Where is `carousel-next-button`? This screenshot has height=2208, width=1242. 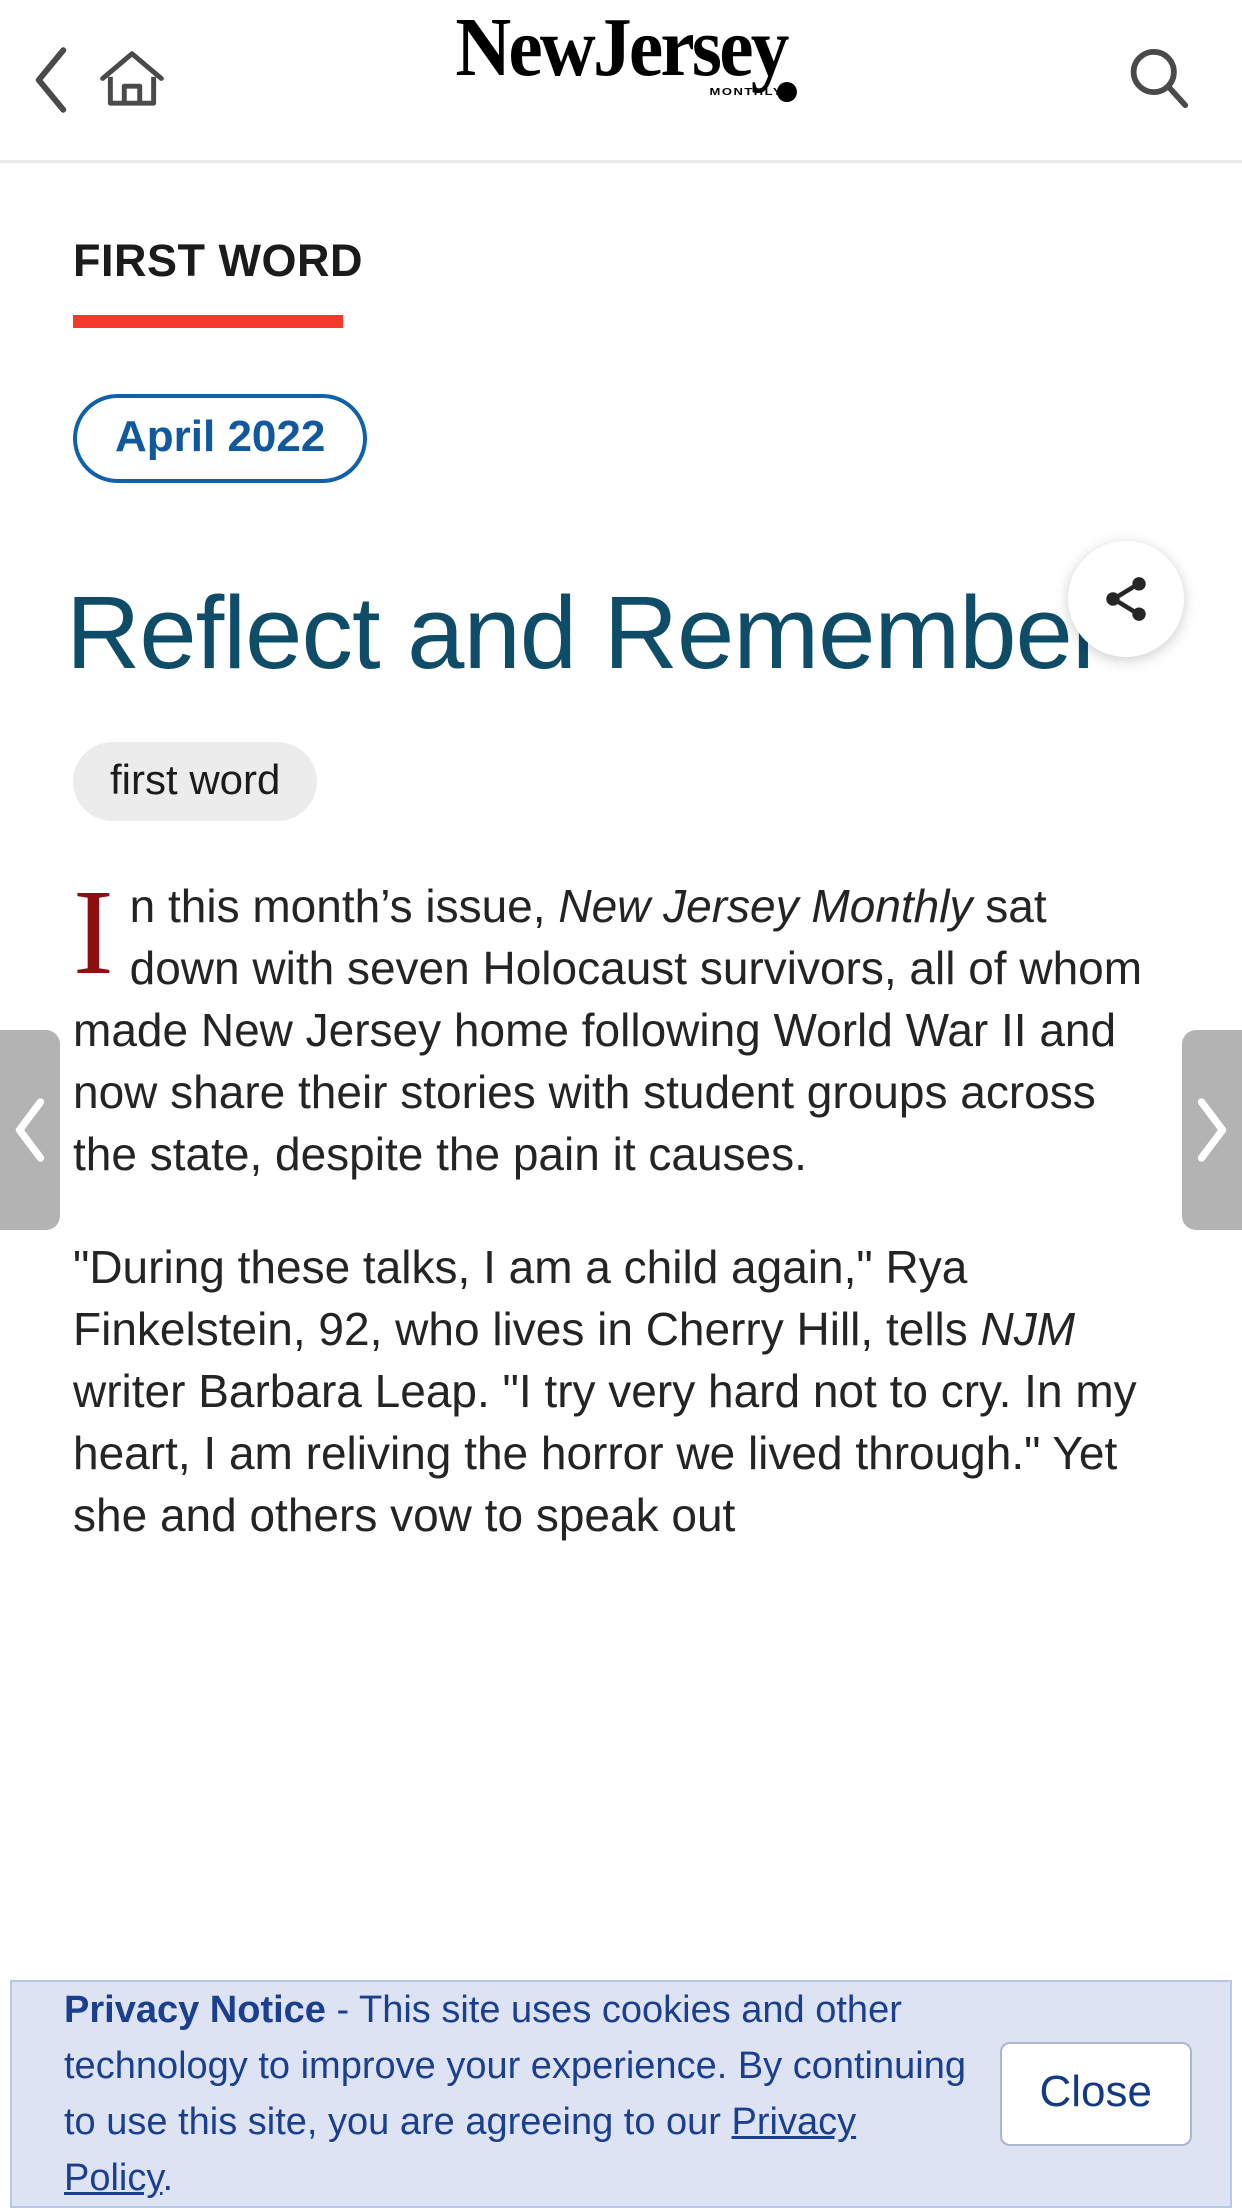
carousel-next-button is located at coordinates (1212, 1130).